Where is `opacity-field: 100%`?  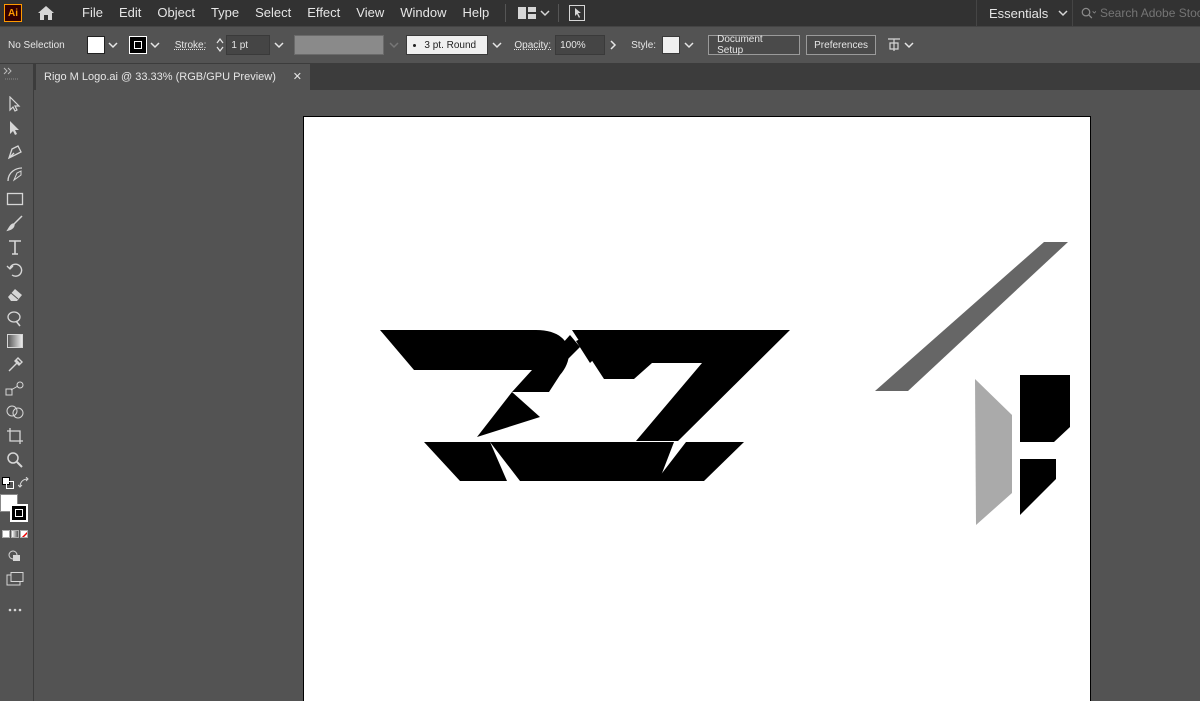 opacity-field: 100% is located at coordinates (580, 45).